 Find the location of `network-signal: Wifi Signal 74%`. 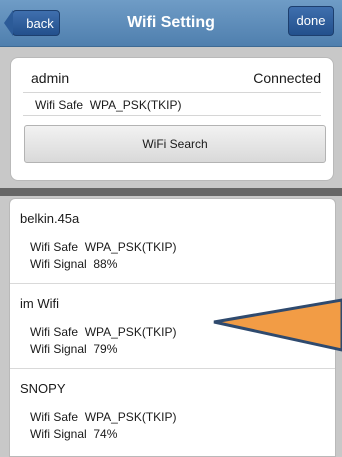

network-signal: Wifi Signal 74% is located at coordinates (73, 434).